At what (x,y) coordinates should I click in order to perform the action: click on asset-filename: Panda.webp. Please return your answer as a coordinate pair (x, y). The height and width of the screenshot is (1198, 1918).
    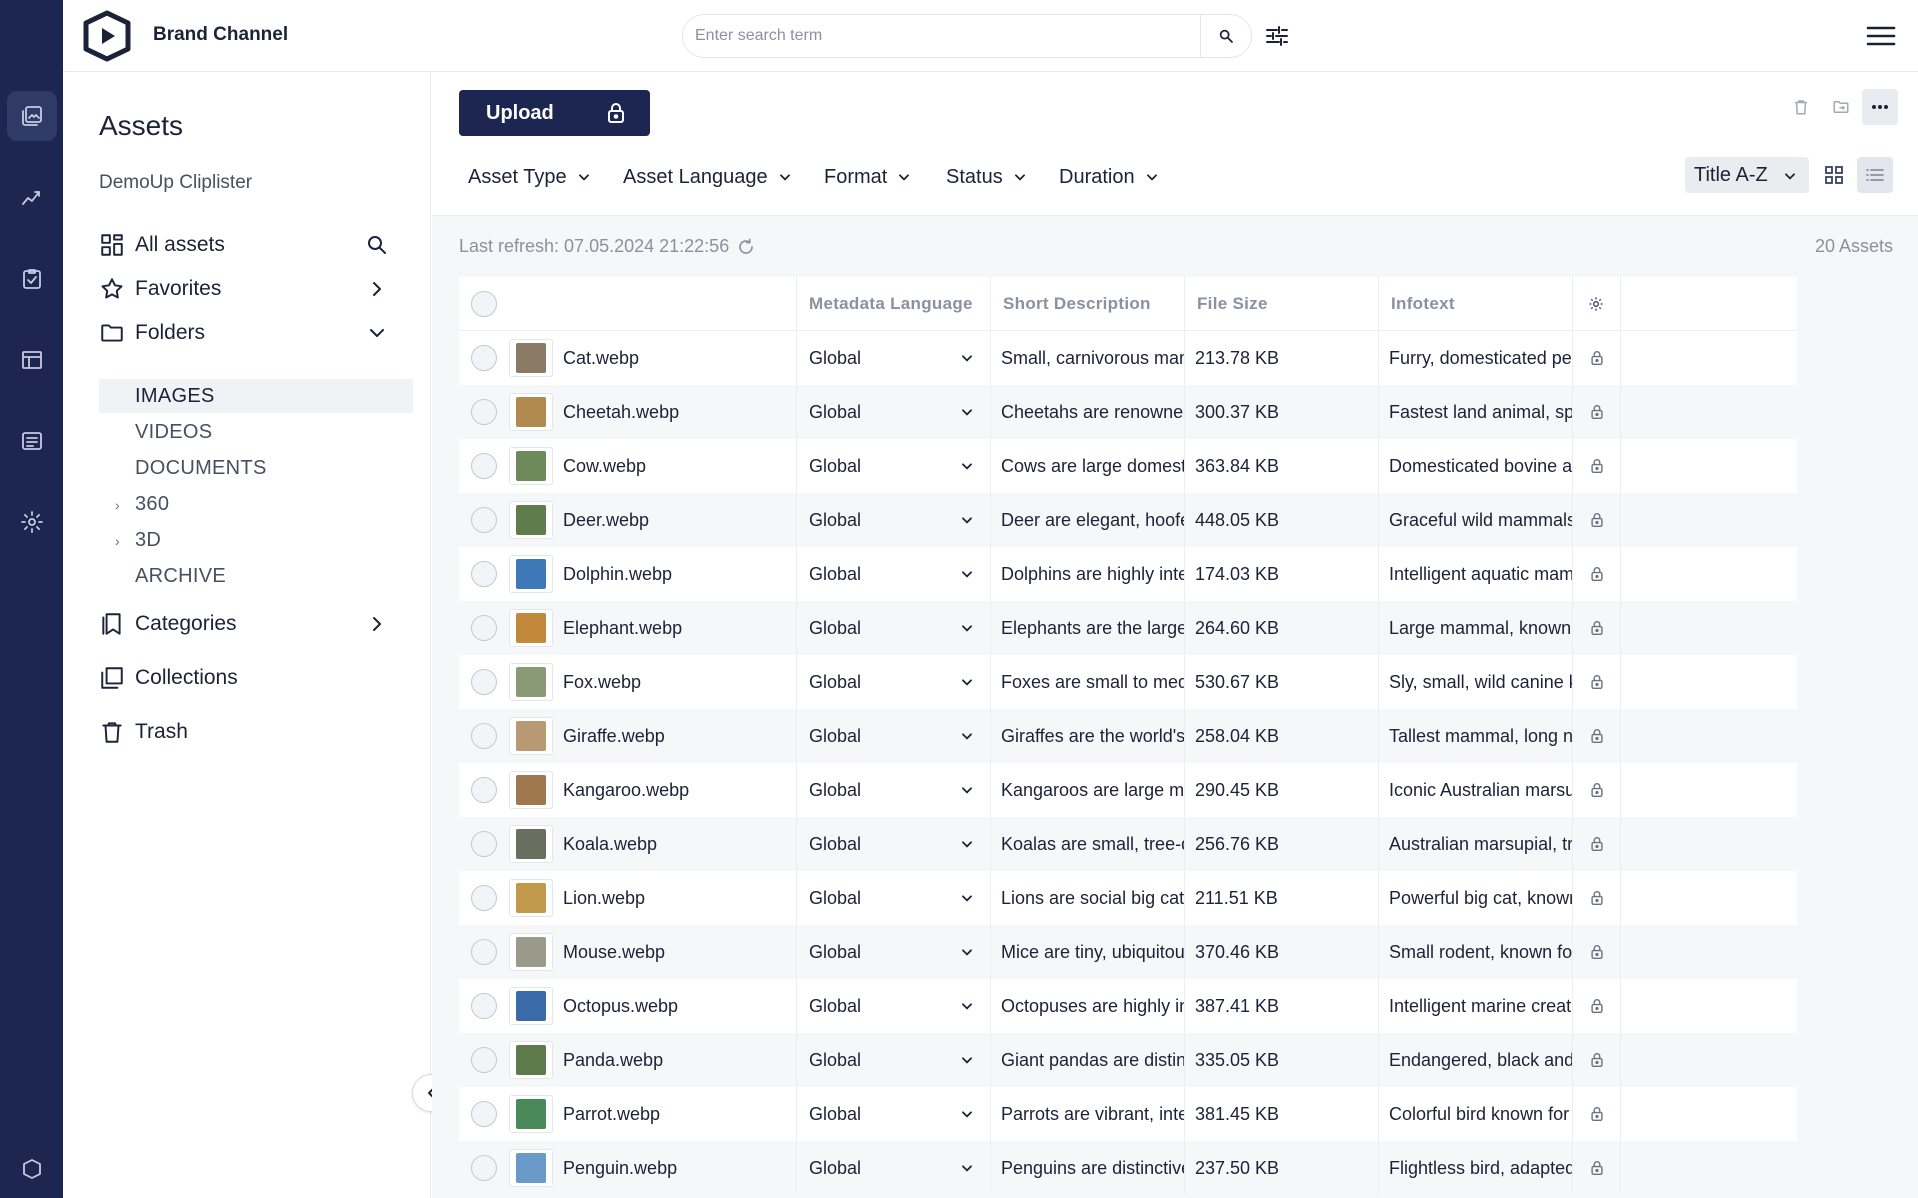
    Looking at the image, I should click on (613, 1060).